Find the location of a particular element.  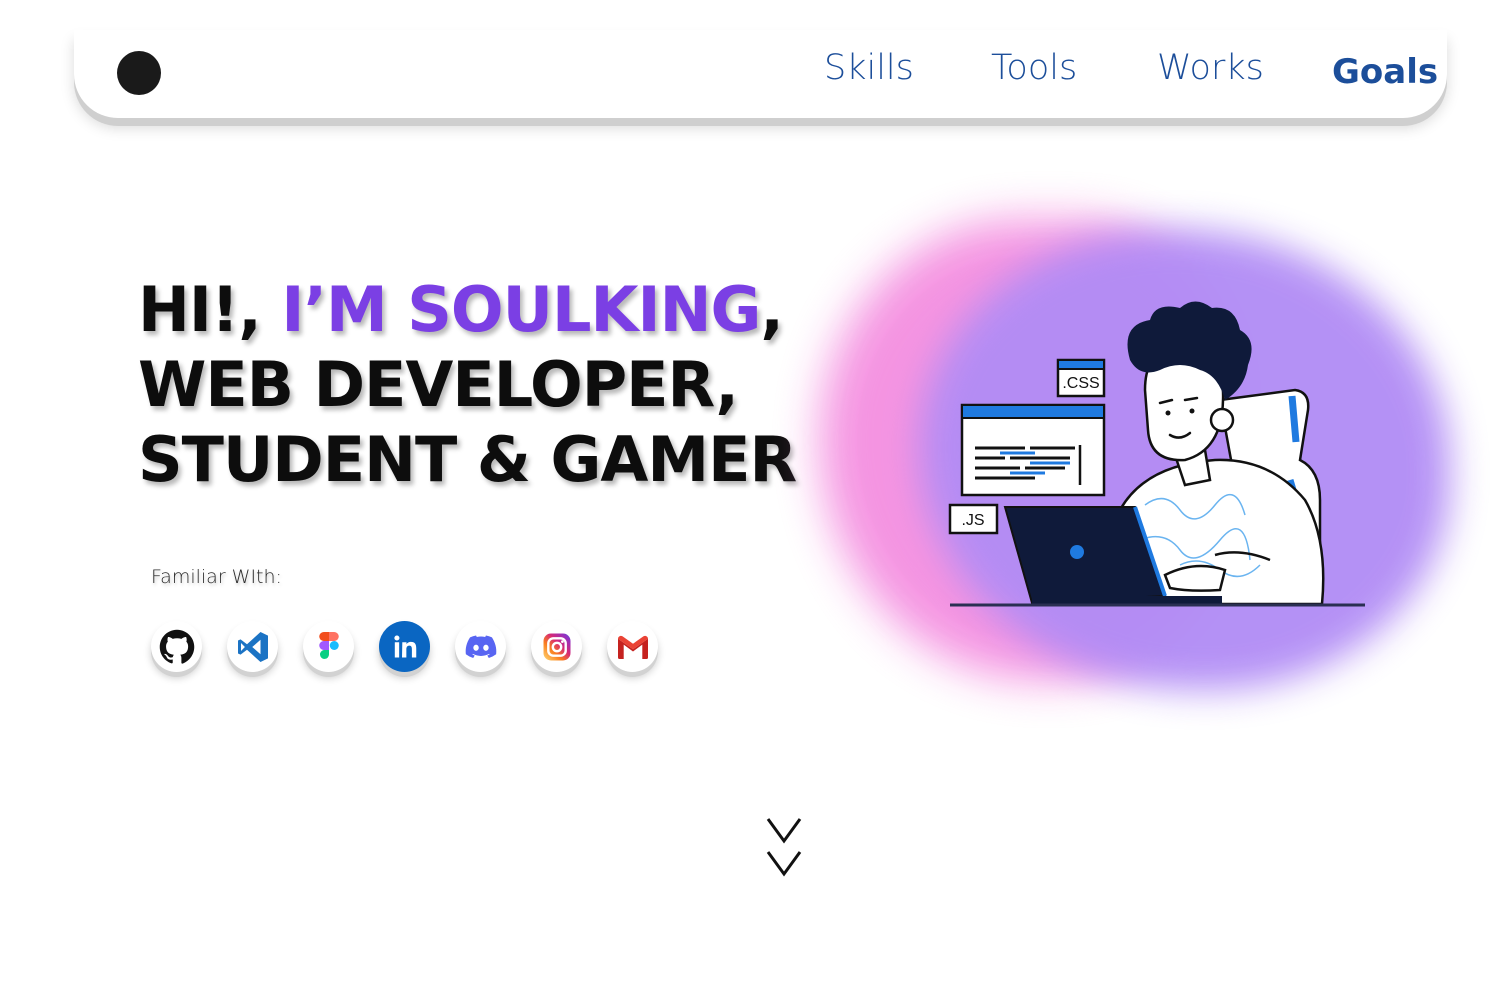

hero-name: I’M SOULKING is located at coordinates (521, 309).